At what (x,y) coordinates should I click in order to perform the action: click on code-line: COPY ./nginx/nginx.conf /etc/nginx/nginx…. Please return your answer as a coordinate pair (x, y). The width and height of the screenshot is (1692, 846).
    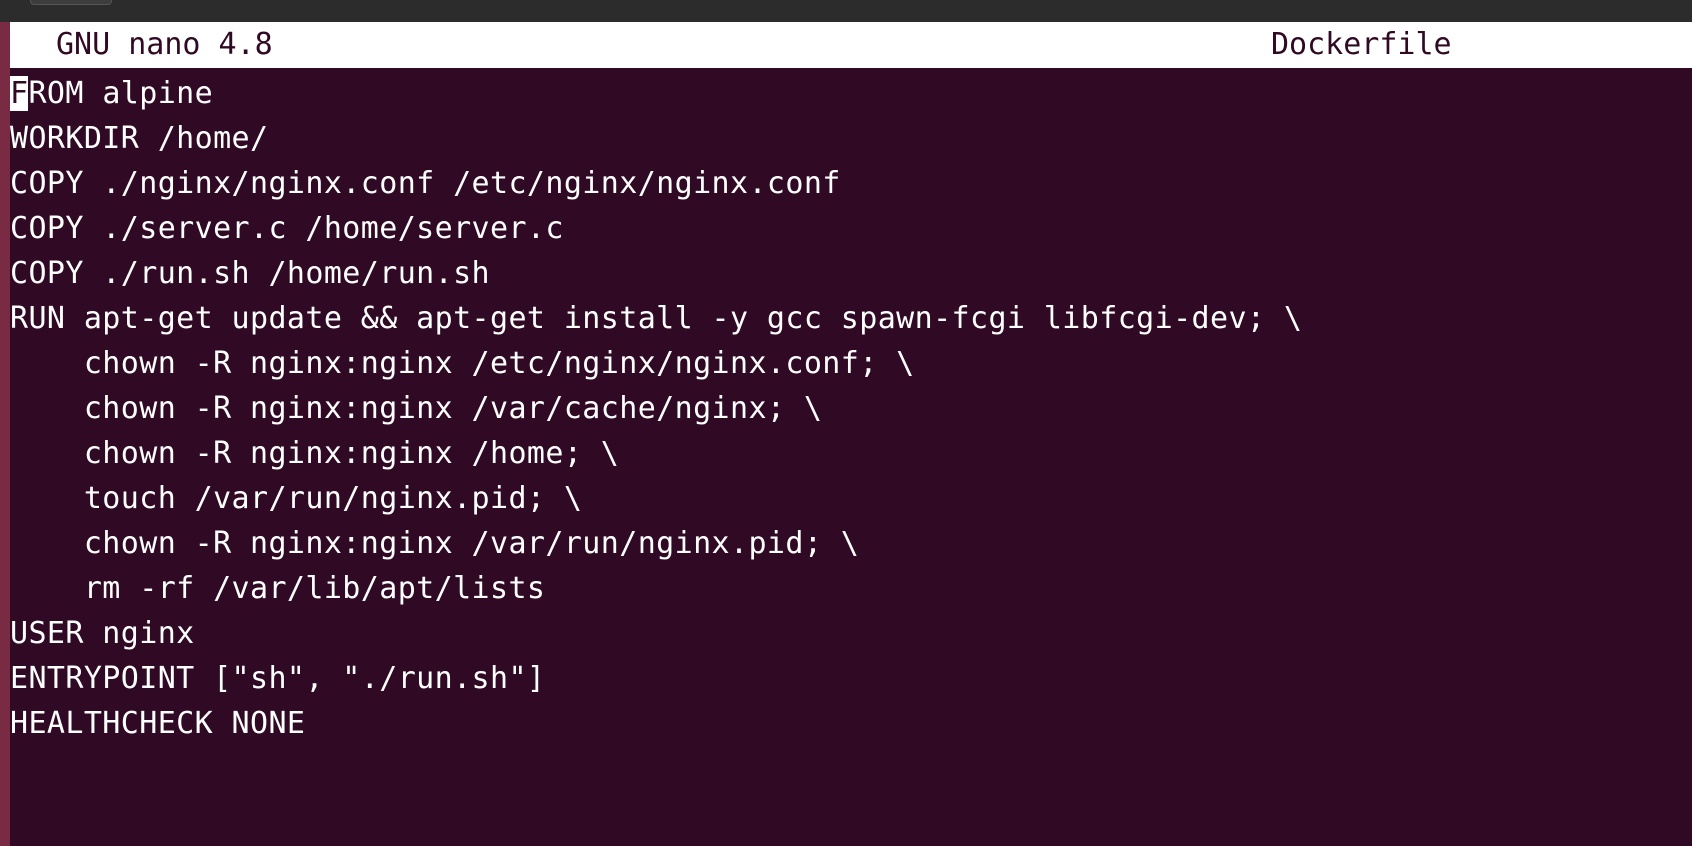
    Looking at the image, I should click on (851, 183).